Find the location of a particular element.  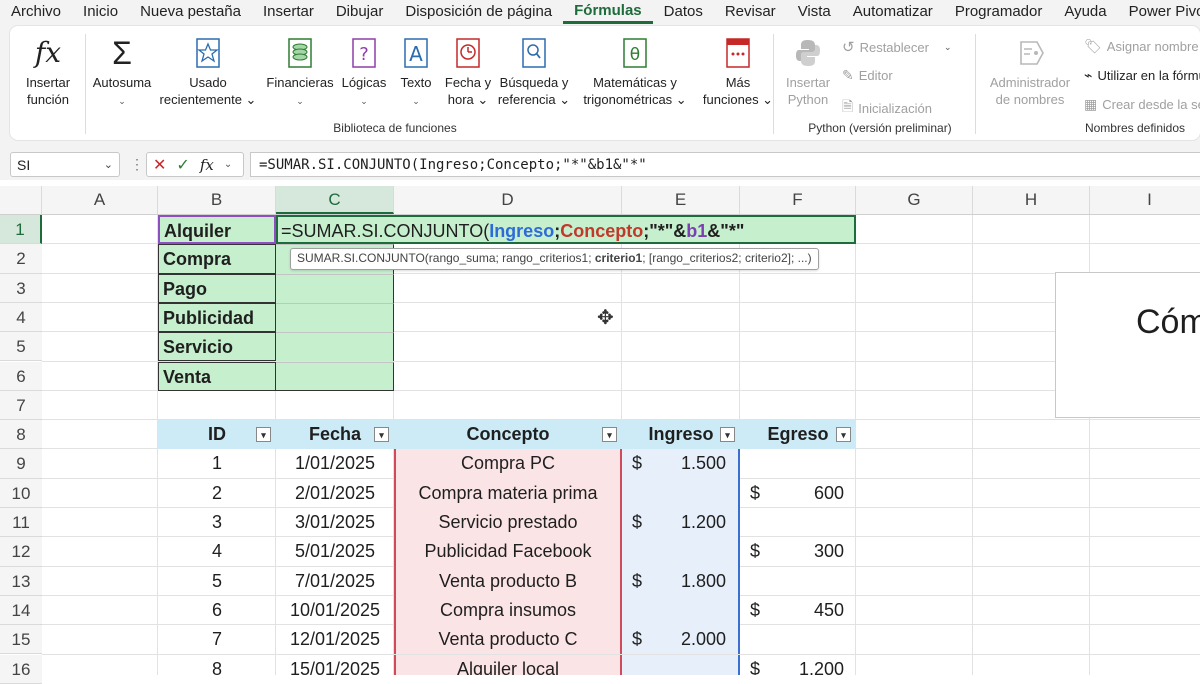

table-cell-concept: Publicidad Facebook is located at coordinates (508, 552).